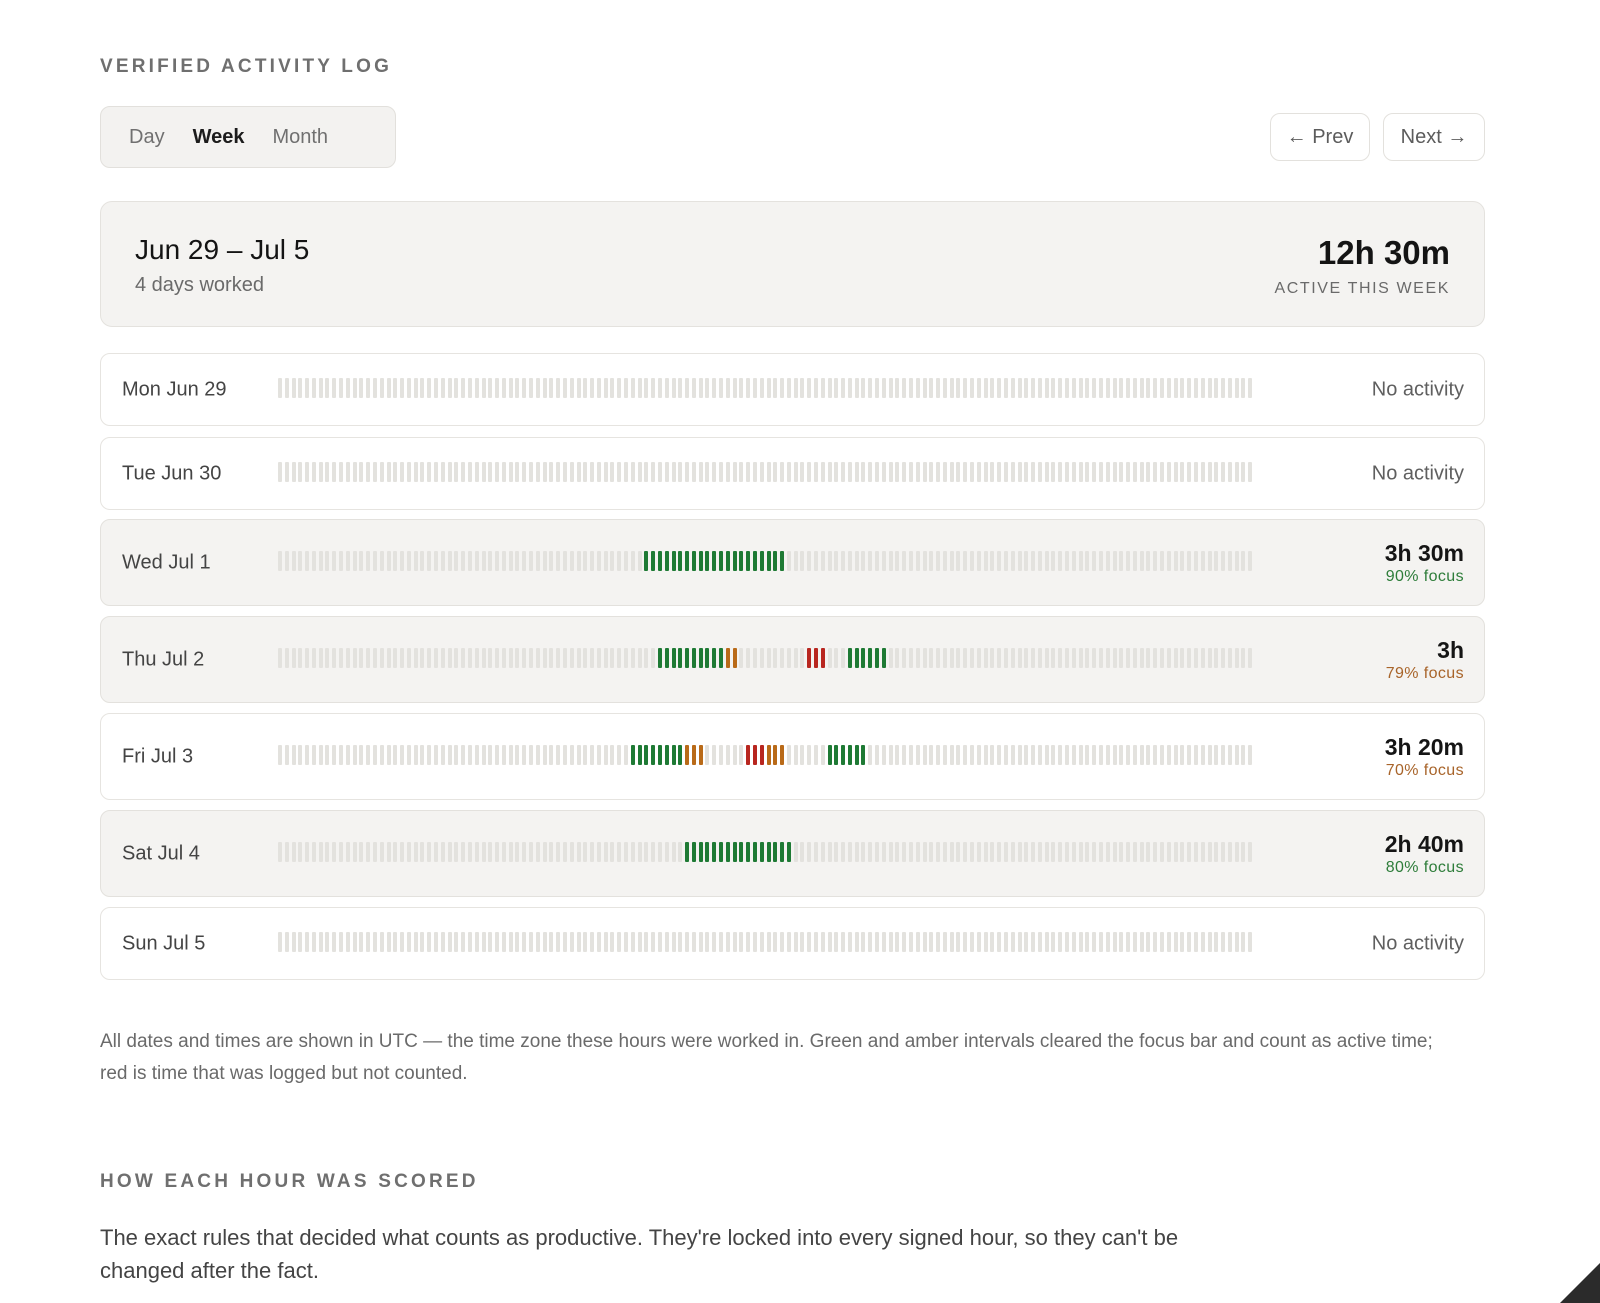  What do you see at coordinates (147, 137) in the screenshot?
I see `tab-day: Day` at bounding box center [147, 137].